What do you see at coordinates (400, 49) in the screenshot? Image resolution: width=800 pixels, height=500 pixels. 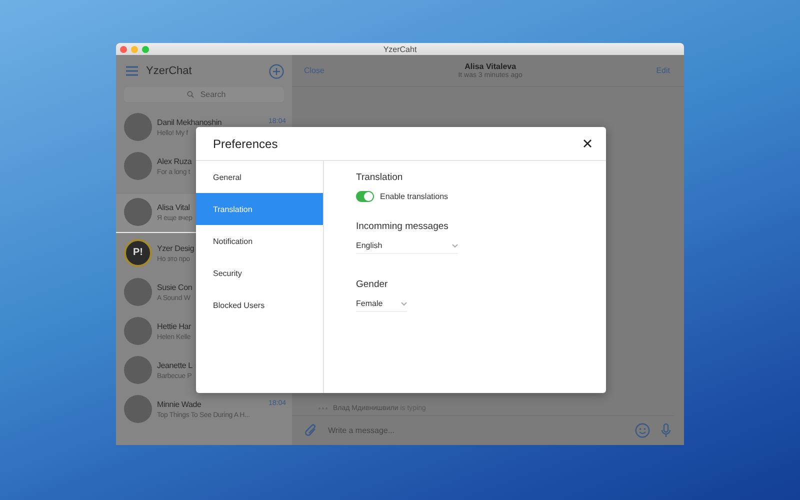 I see `window-title: YzerCaht` at bounding box center [400, 49].